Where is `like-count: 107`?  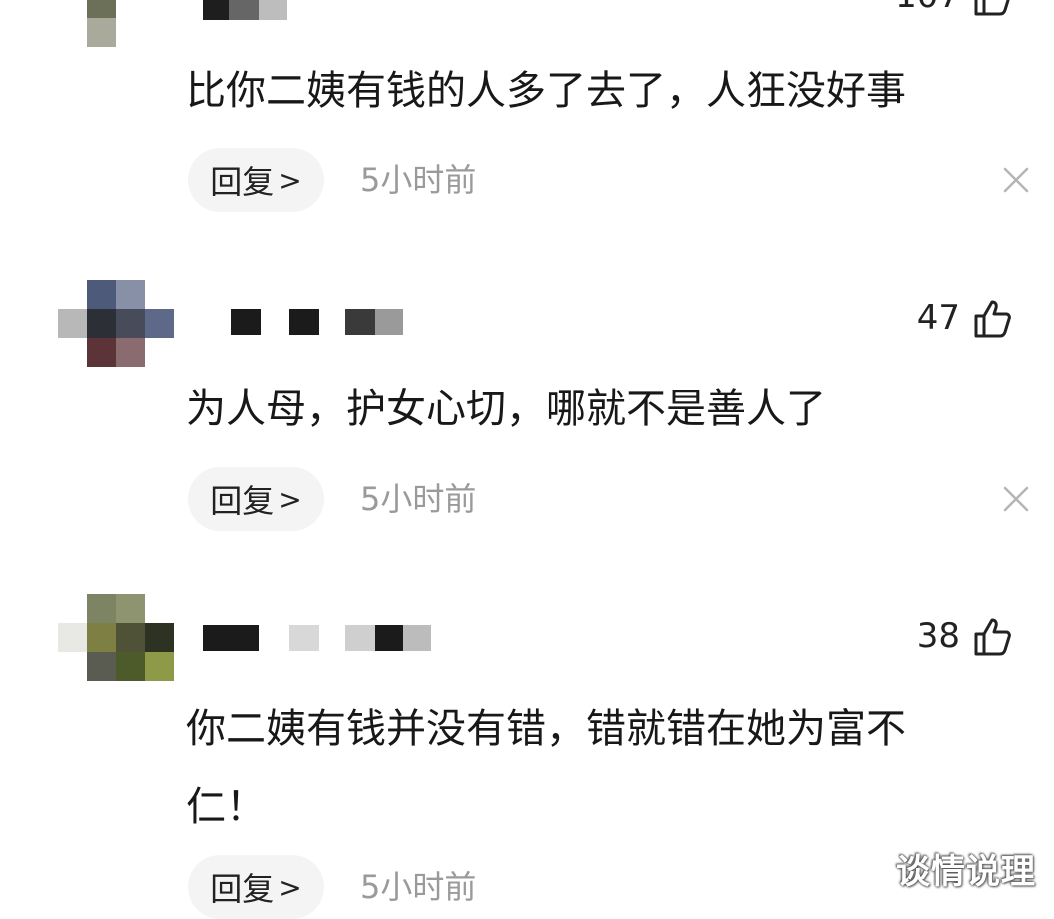 like-count: 107 is located at coordinates (927, 6).